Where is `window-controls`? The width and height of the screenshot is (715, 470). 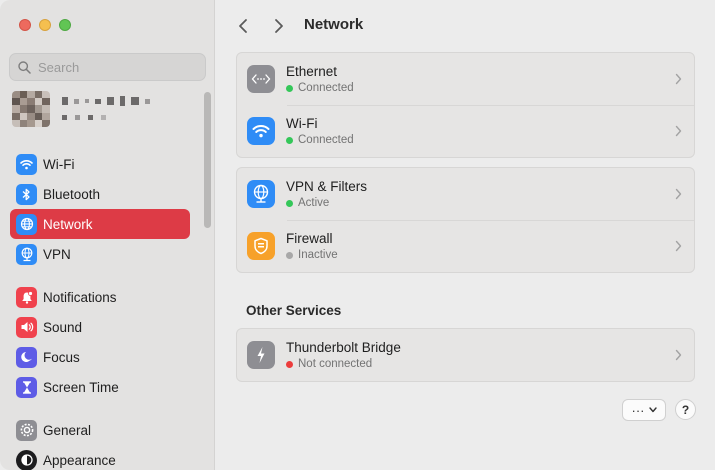
window-controls is located at coordinates (45, 25).